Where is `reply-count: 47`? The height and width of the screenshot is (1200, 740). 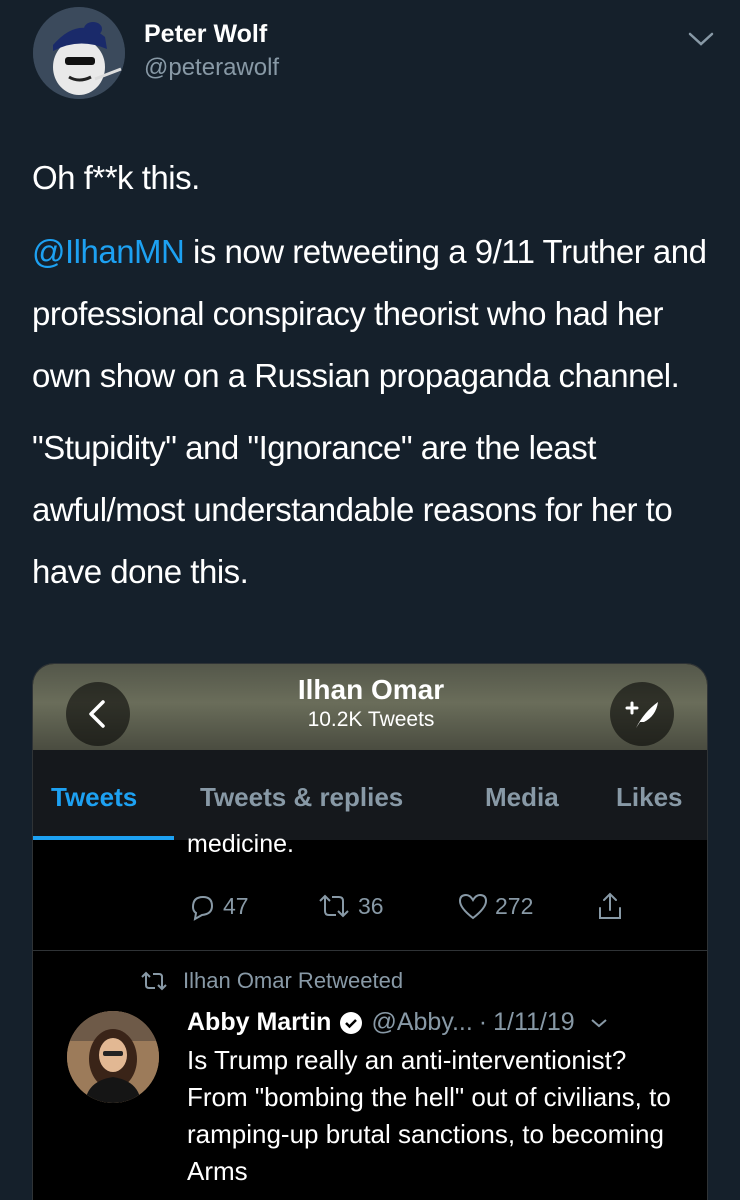 reply-count: 47 is located at coordinates (236, 905).